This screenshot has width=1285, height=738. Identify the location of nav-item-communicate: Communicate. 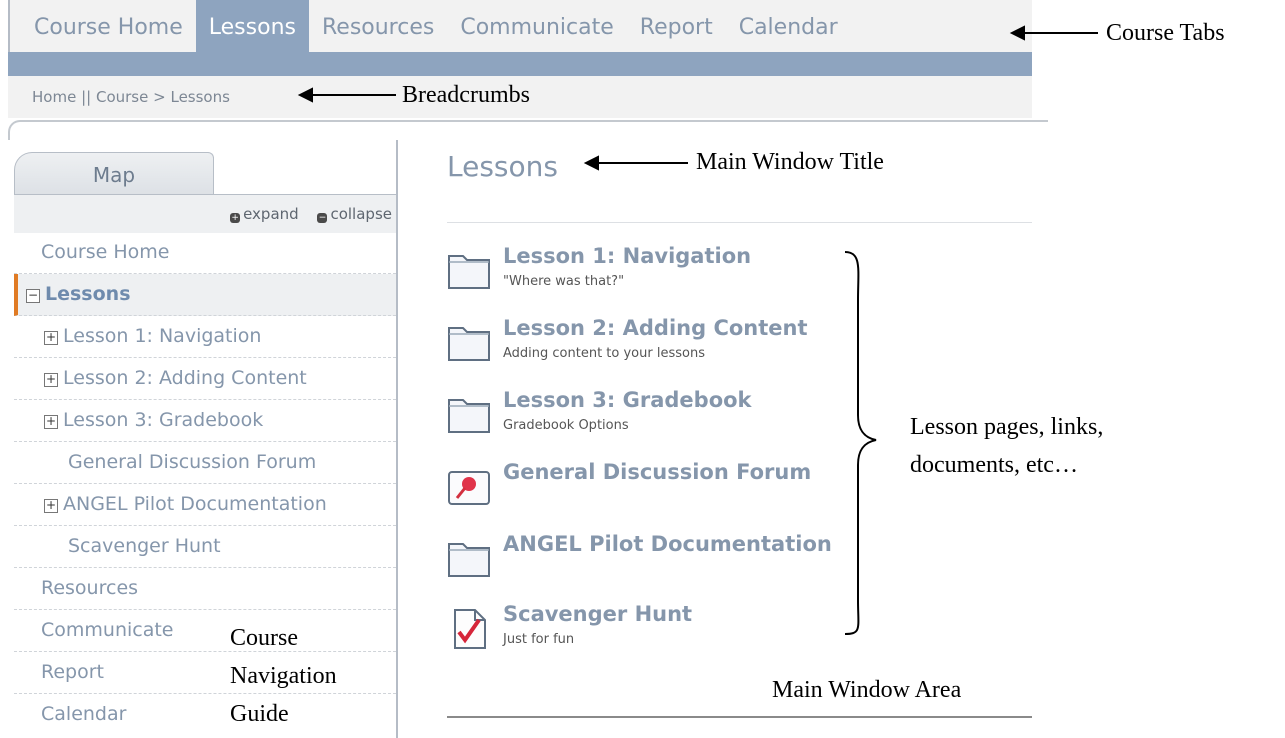
(205, 631).